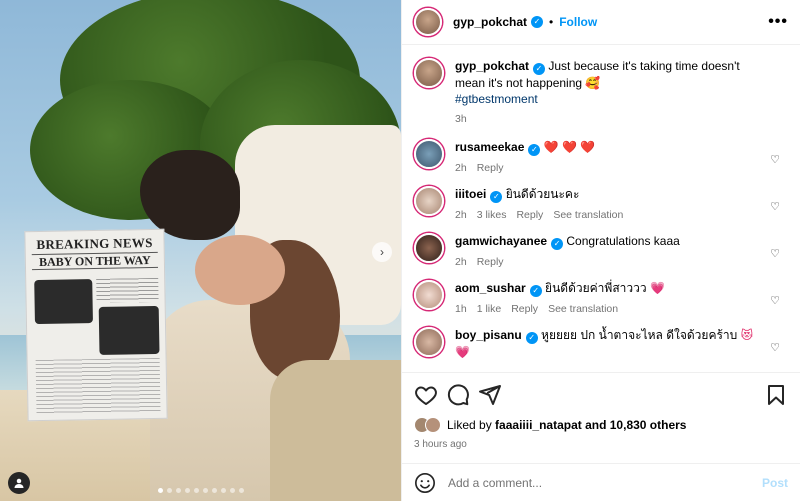 The image size is (800, 501). Describe the element at coordinates (492, 215) in the screenshot. I see `comment-likes: 3 likes` at that location.